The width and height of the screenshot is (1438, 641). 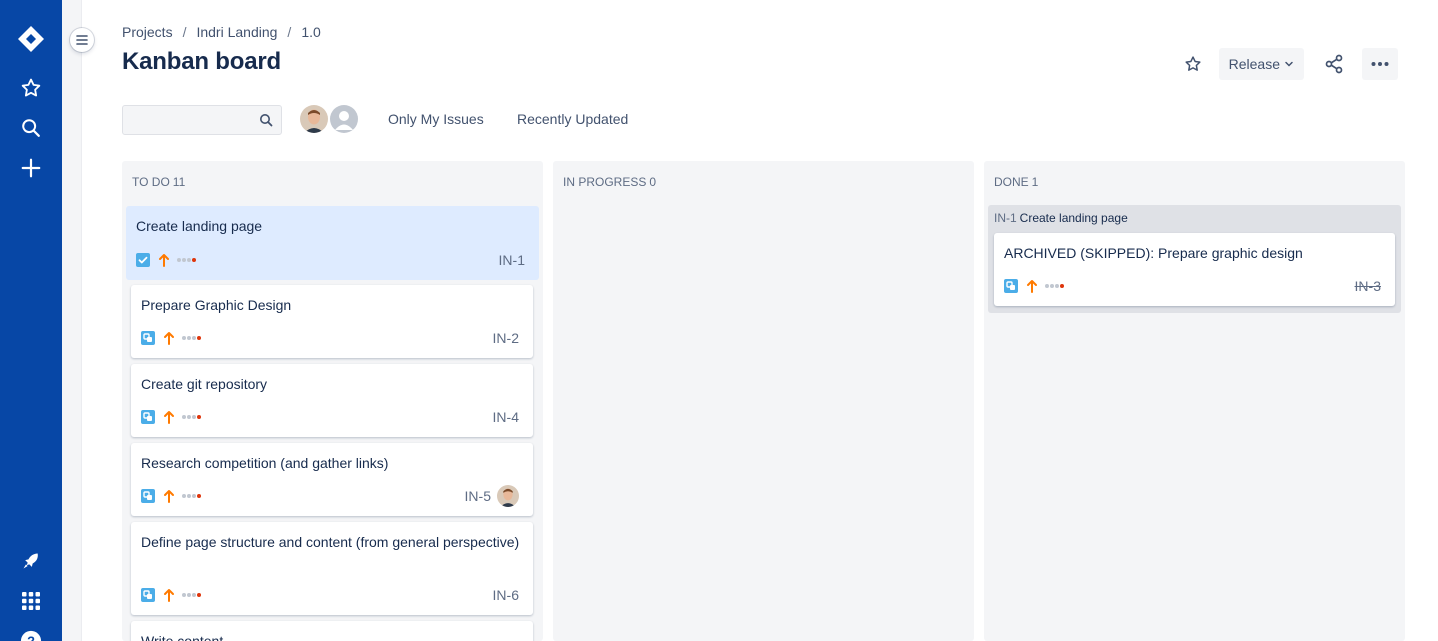 I want to click on column-title: TO DO, so click(x=151, y=182).